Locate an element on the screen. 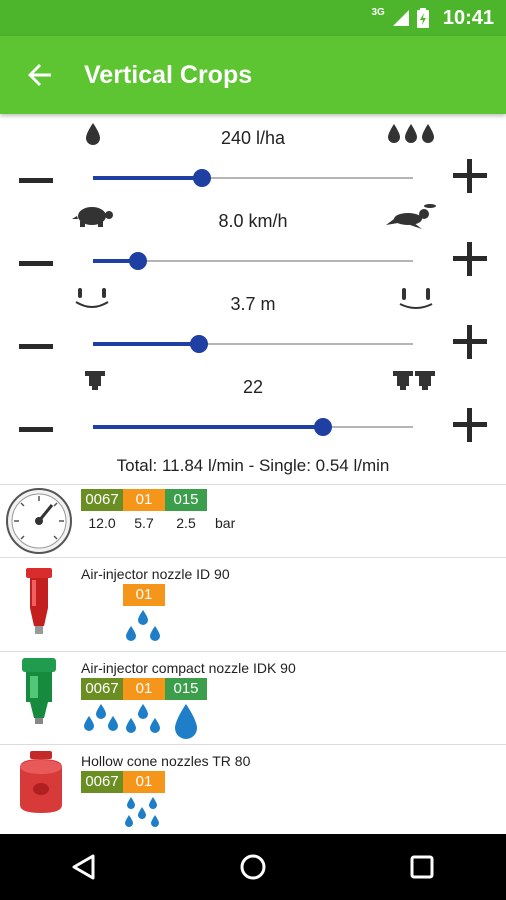  volume-slider is located at coordinates (253, 178).